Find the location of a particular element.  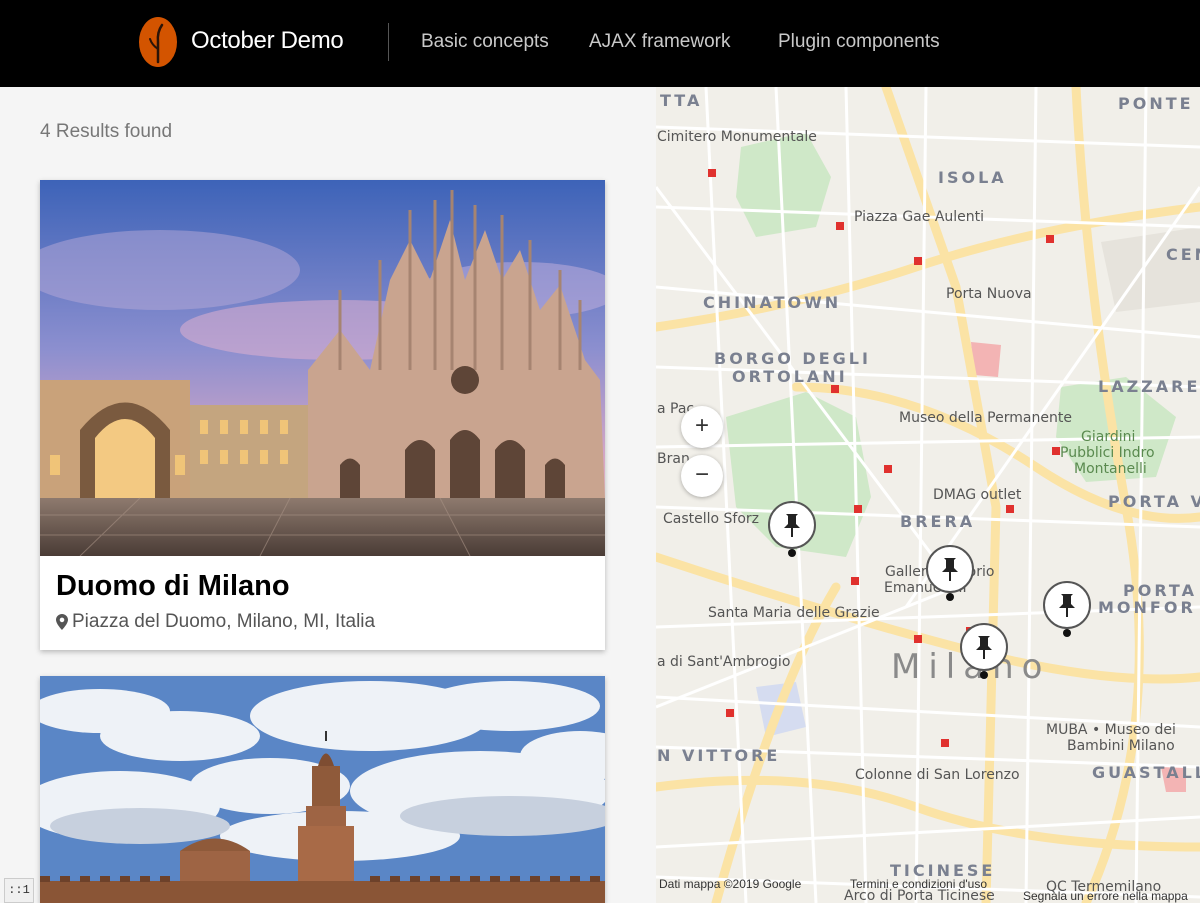

map-marker-icon is located at coordinates (62, 622).